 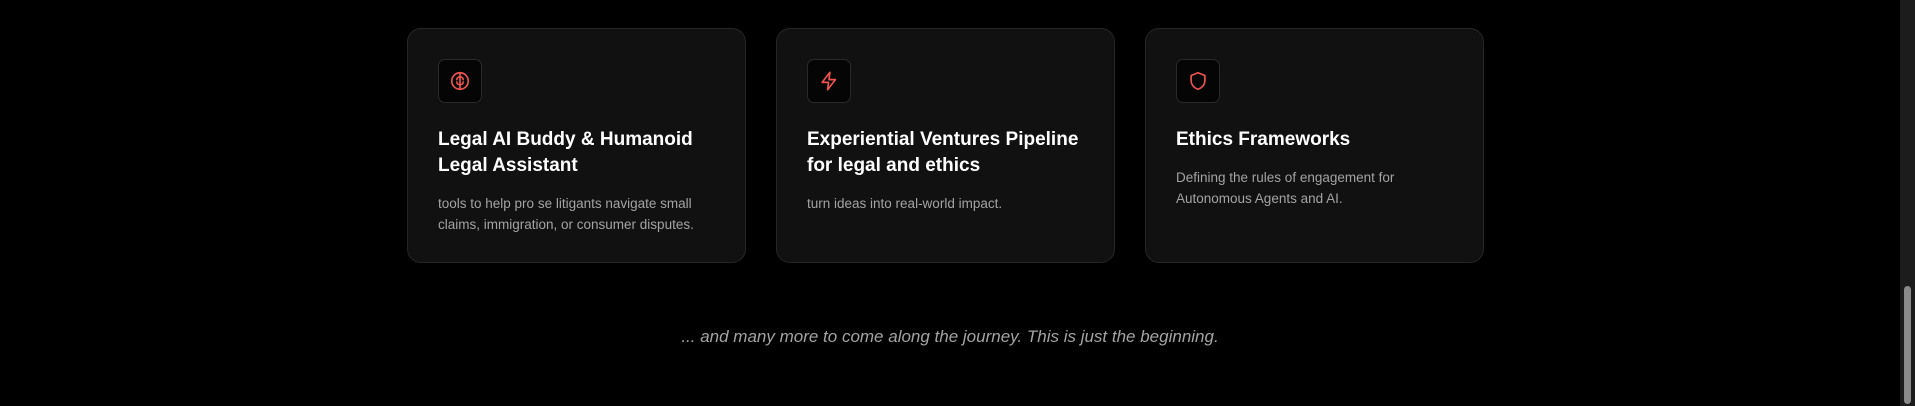 I want to click on scrollbar-thumb, so click(x=1907, y=345).